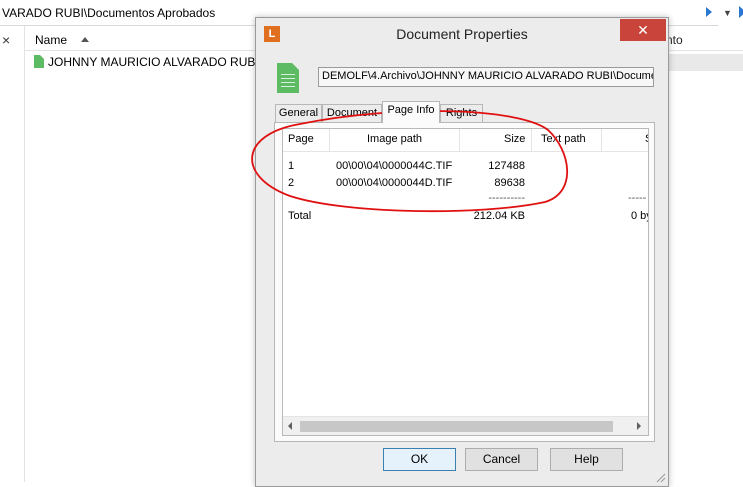  What do you see at coordinates (291, 183) in the screenshot?
I see `row2-page: 2` at bounding box center [291, 183].